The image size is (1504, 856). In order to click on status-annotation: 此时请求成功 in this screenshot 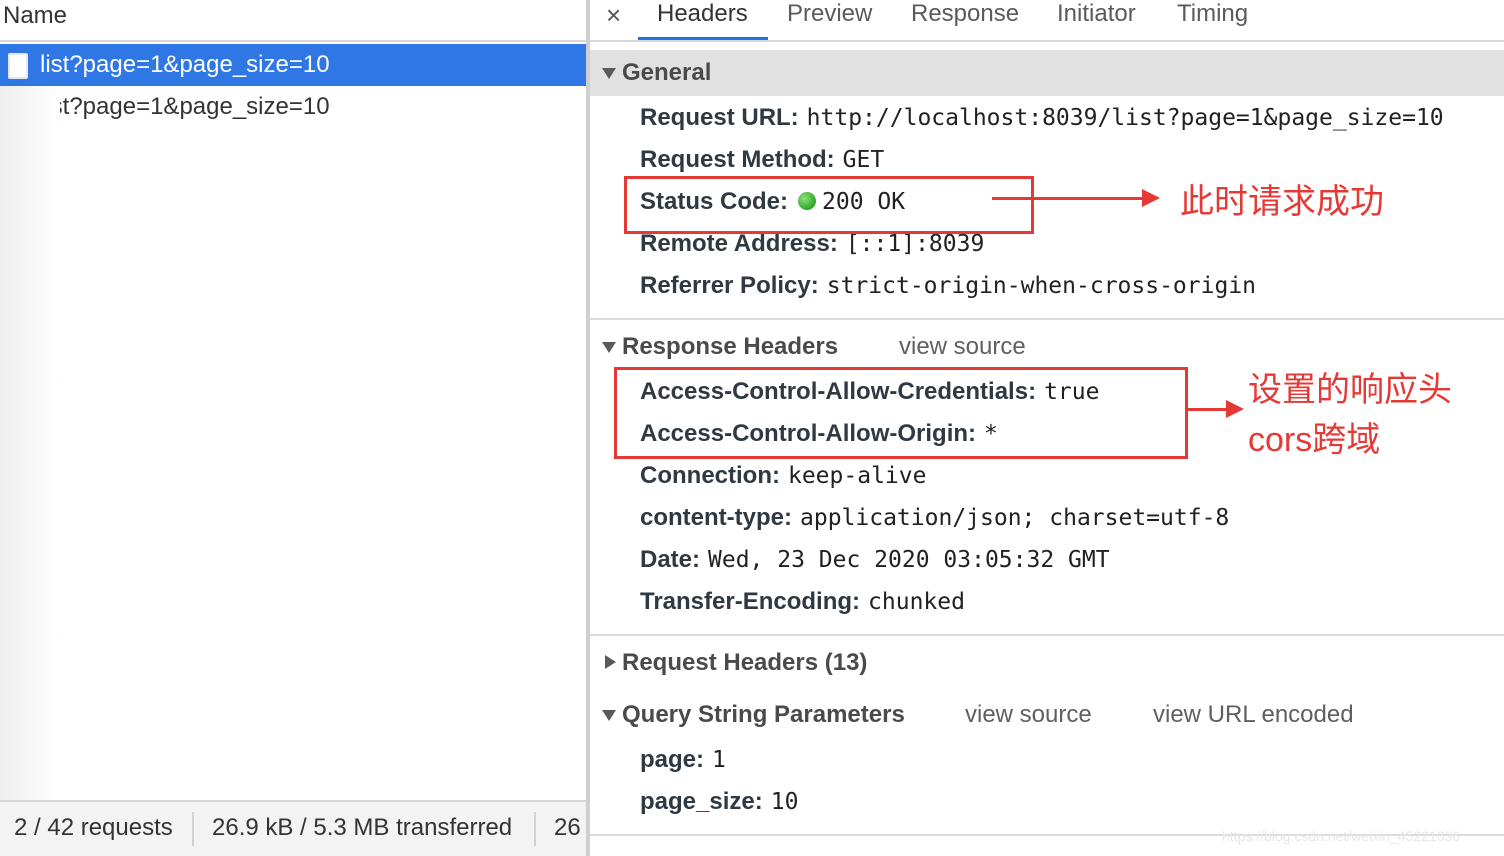, I will do `click(1282, 202)`.